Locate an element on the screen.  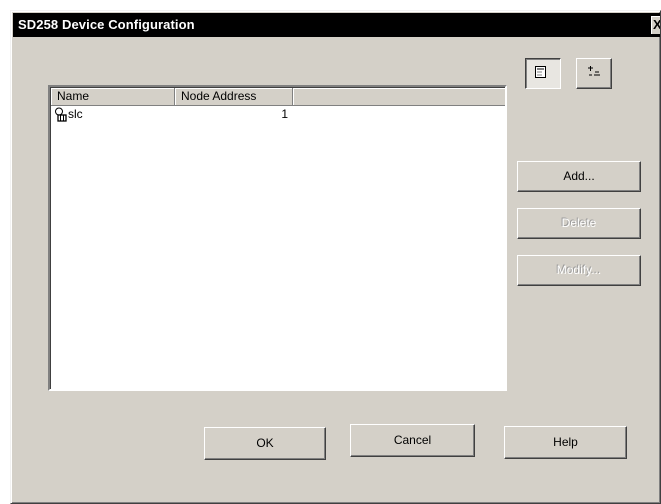
list-item-node-address: 1 is located at coordinates (284, 114).